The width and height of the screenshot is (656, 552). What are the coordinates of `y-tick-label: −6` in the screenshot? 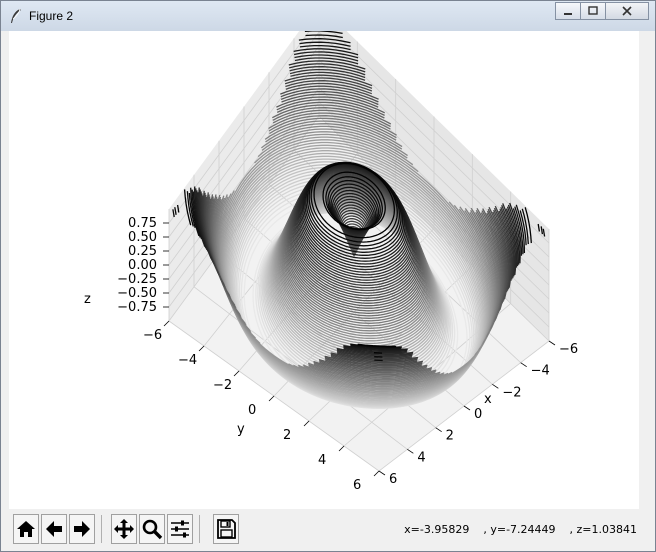 It's located at (152, 335).